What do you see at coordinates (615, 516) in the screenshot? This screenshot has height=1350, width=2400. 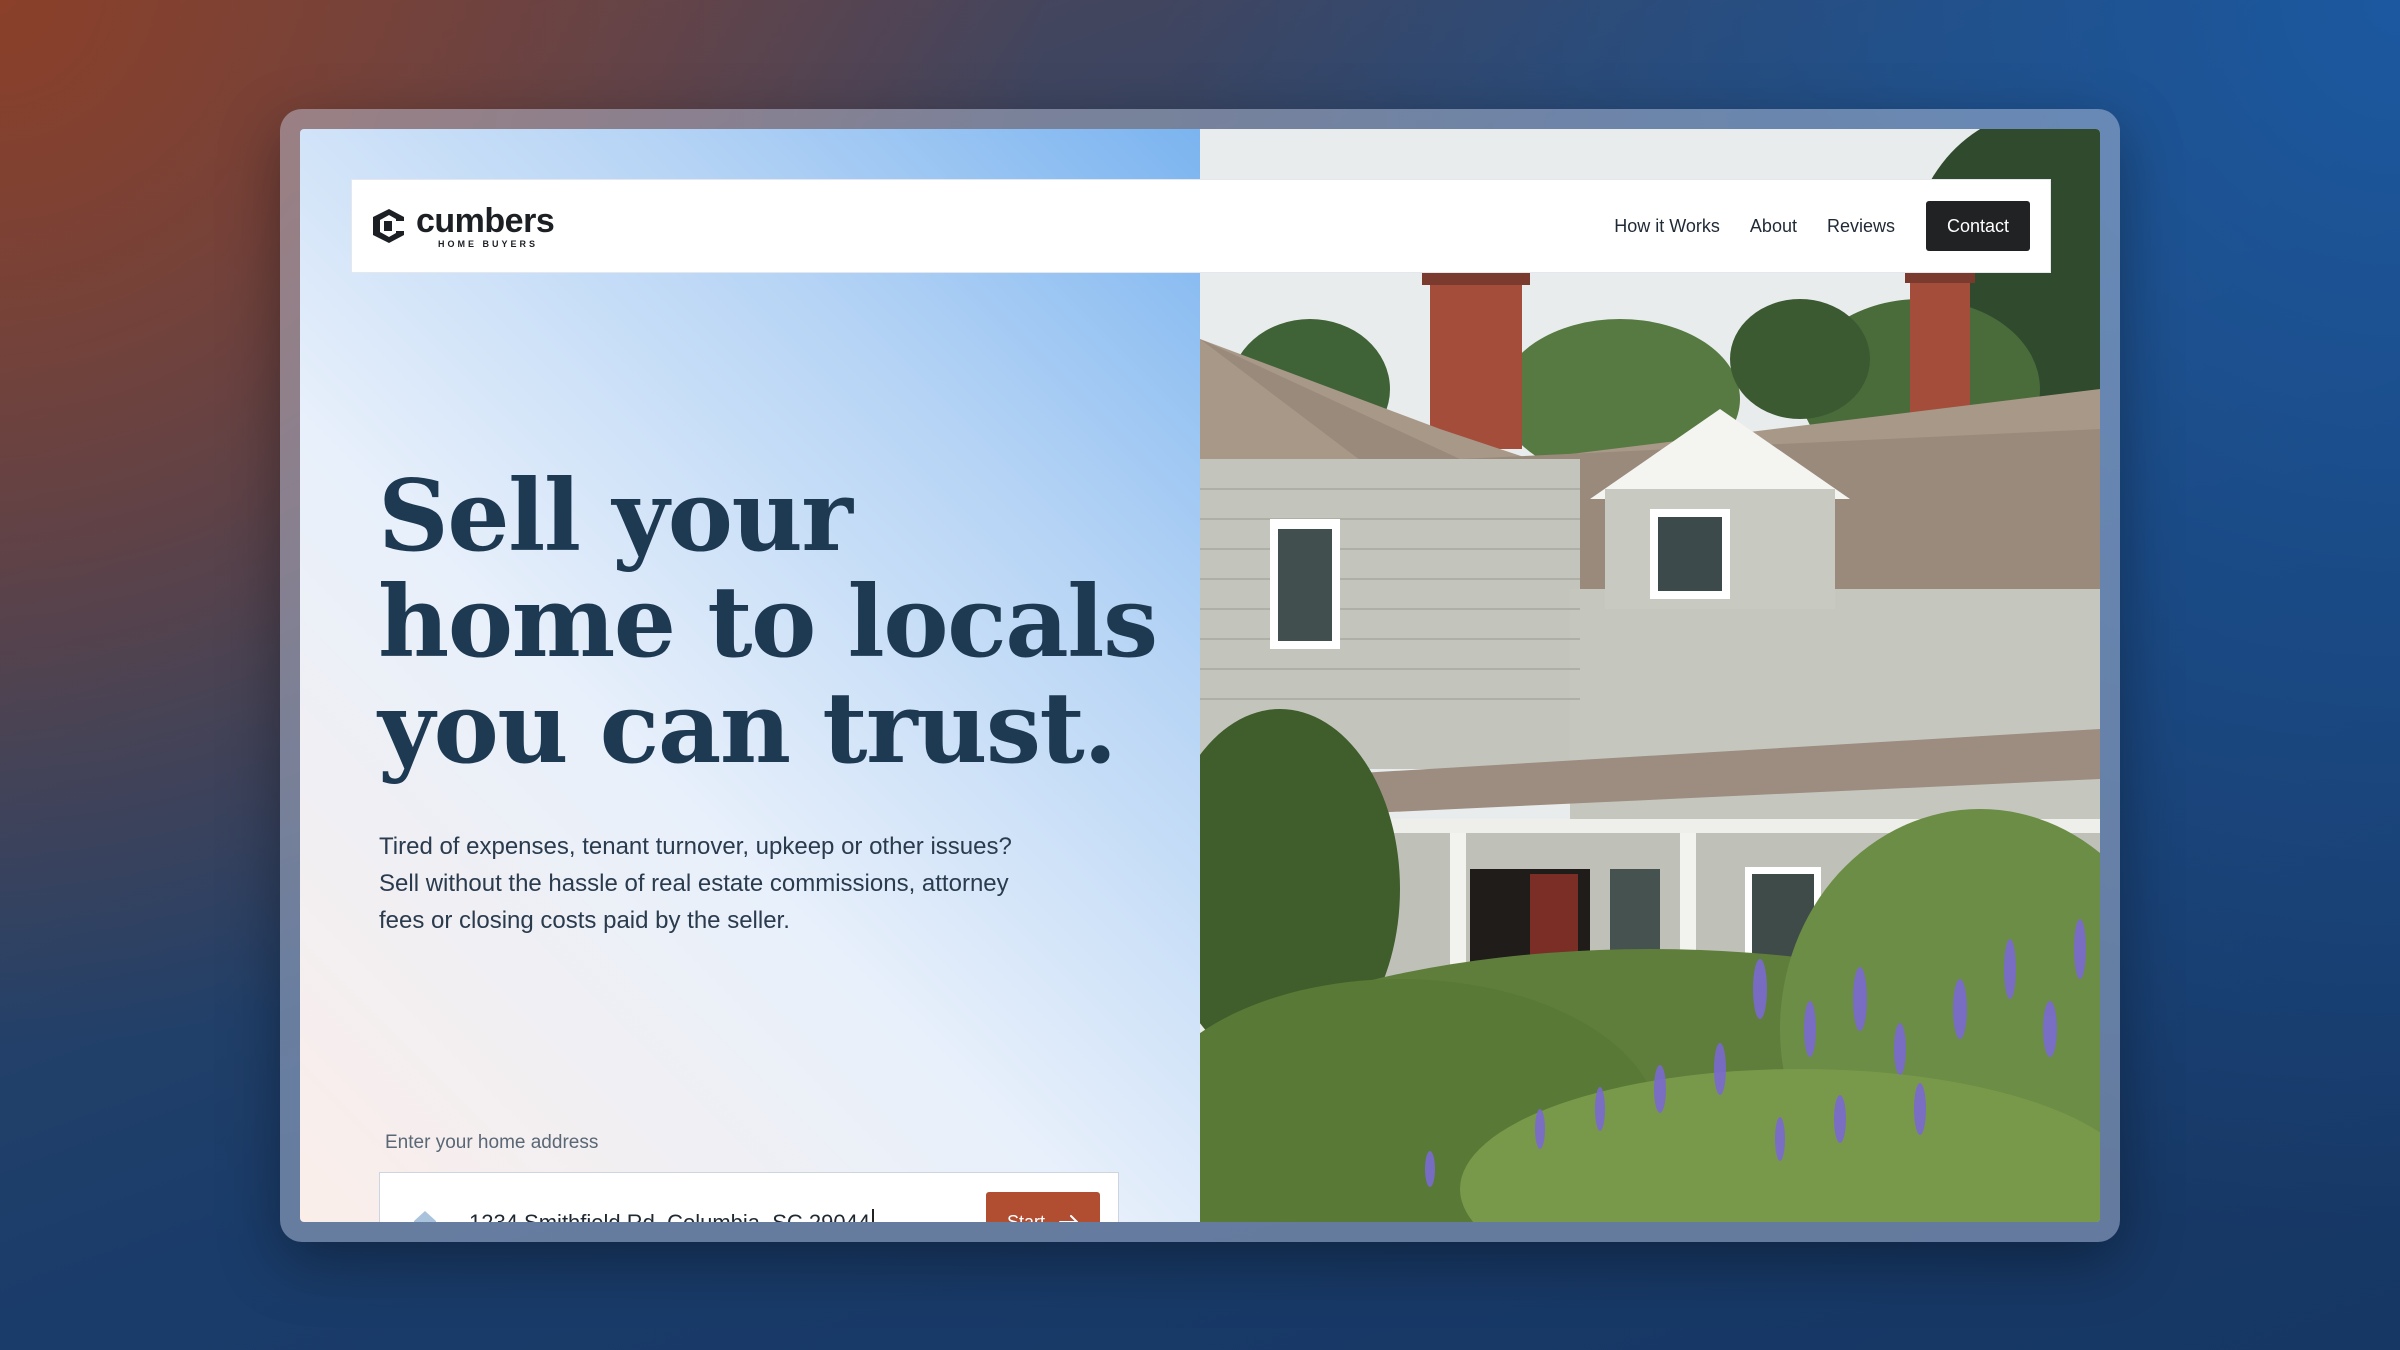 I see `hero-title-line: Sell your` at bounding box center [615, 516].